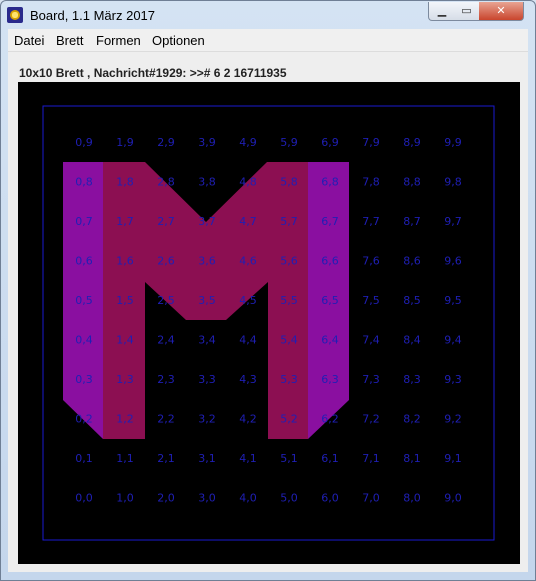 The height and width of the screenshot is (581, 536). What do you see at coordinates (207, 142) in the screenshot?
I see `cell-label: 3,9` at bounding box center [207, 142].